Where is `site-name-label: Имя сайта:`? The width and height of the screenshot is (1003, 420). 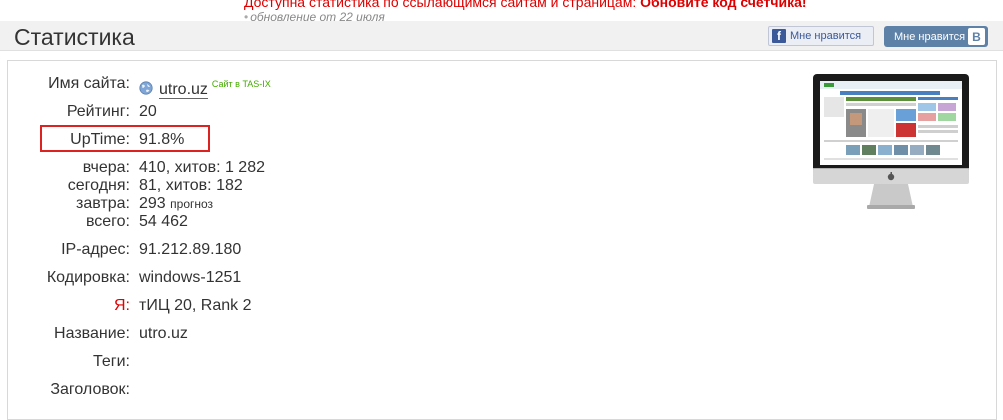
site-name-label: Имя сайта: is located at coordinates (89, 83).